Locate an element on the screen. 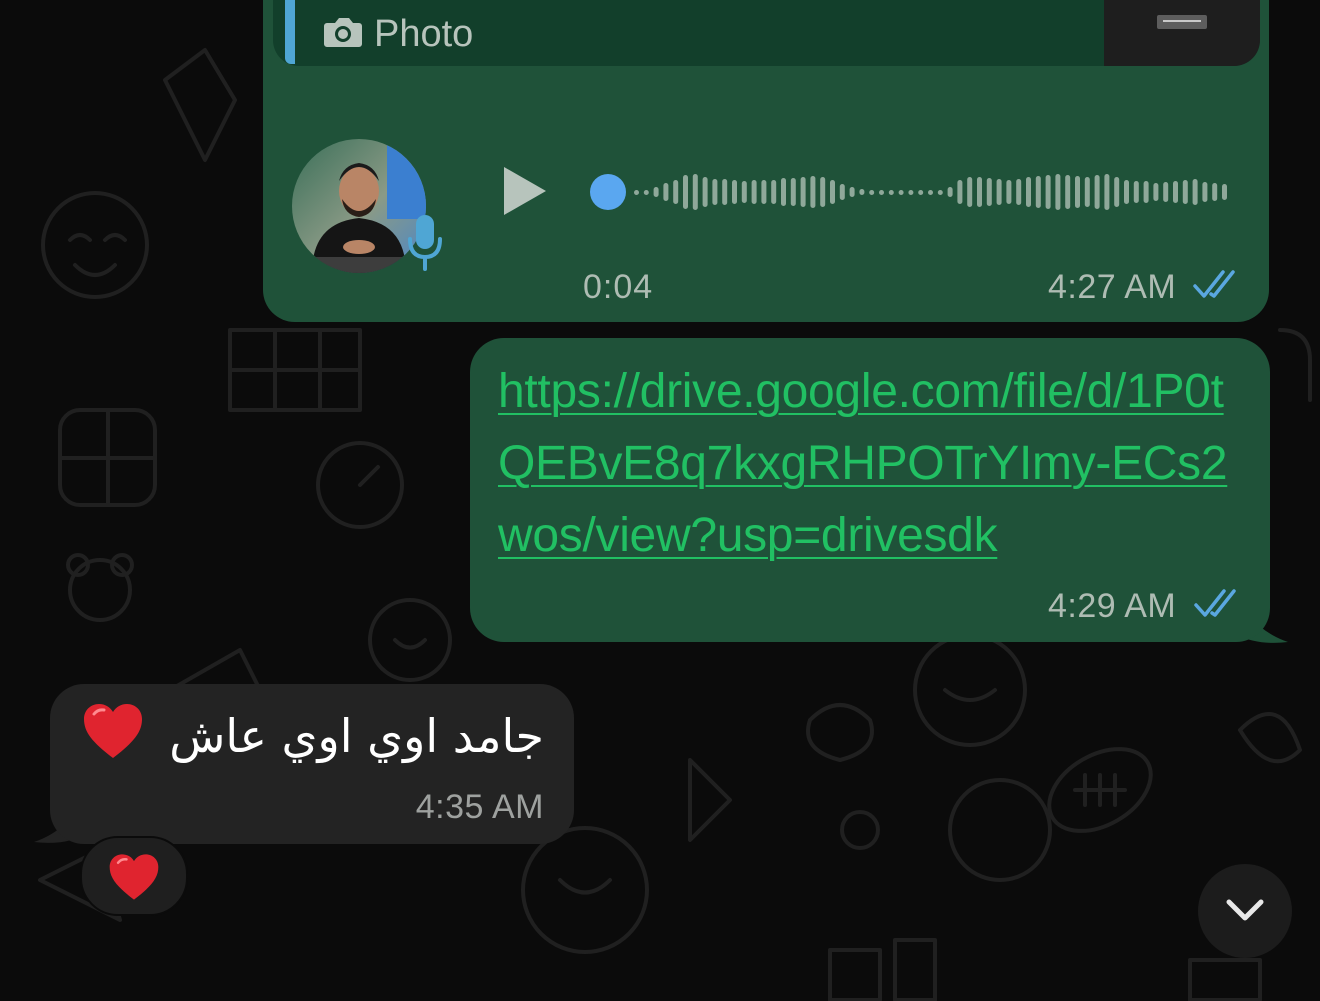 This screenshot has height=1001, width=1320. message-time: 4:27 AM is located at coordinates (1112, 287).